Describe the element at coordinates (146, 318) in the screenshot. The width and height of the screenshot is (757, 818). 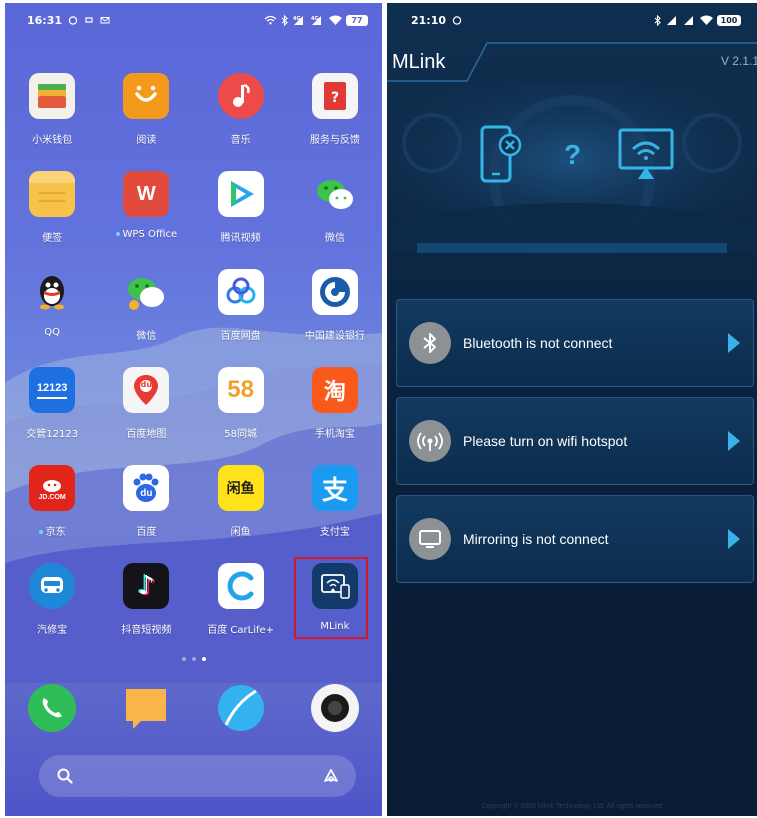
I see `app-wechat-clone: 微信` at that location.